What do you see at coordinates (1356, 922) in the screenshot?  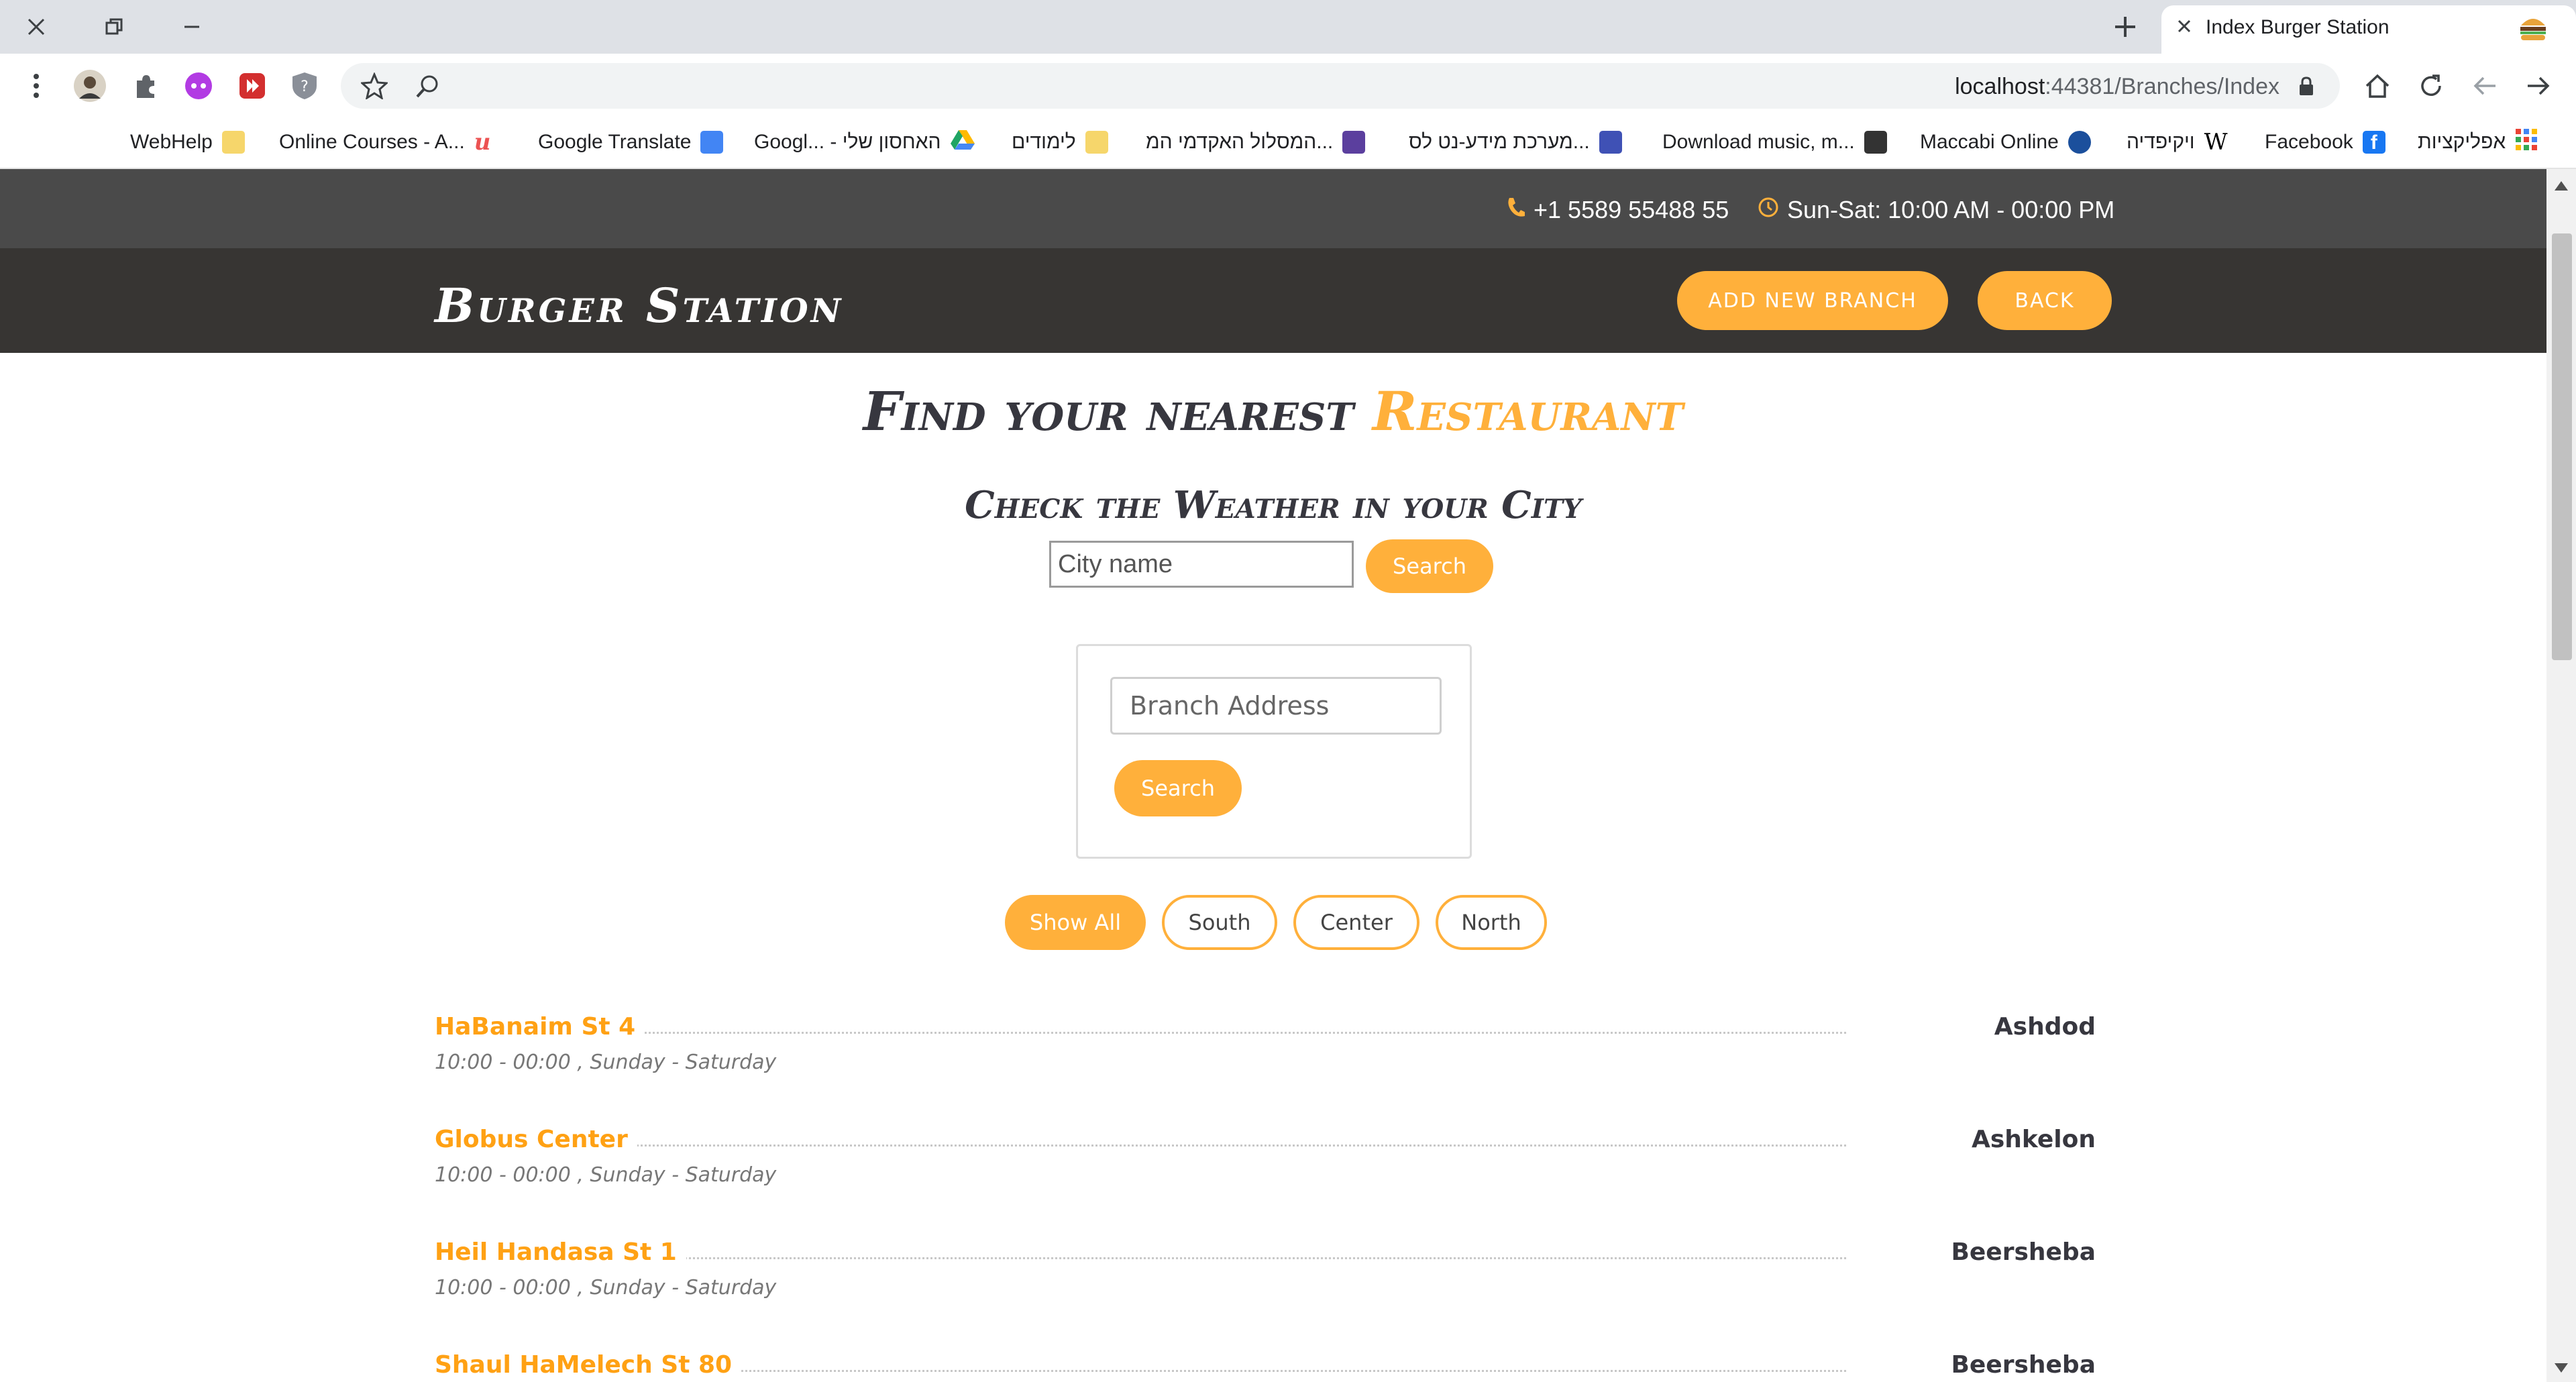 I see `filter-center: Center` at bounding box center [1356, 922].